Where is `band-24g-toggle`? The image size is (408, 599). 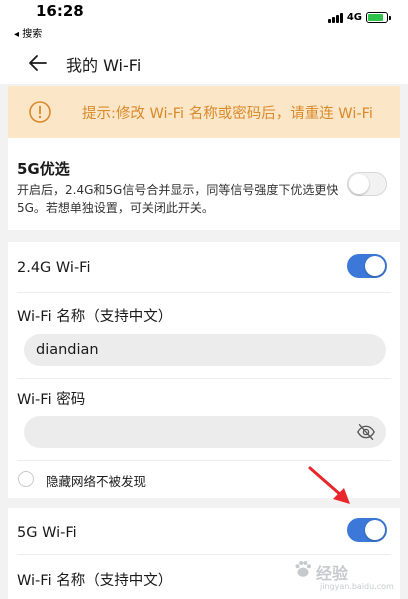 band-24g-toggle is located at coordinates (367, 266).